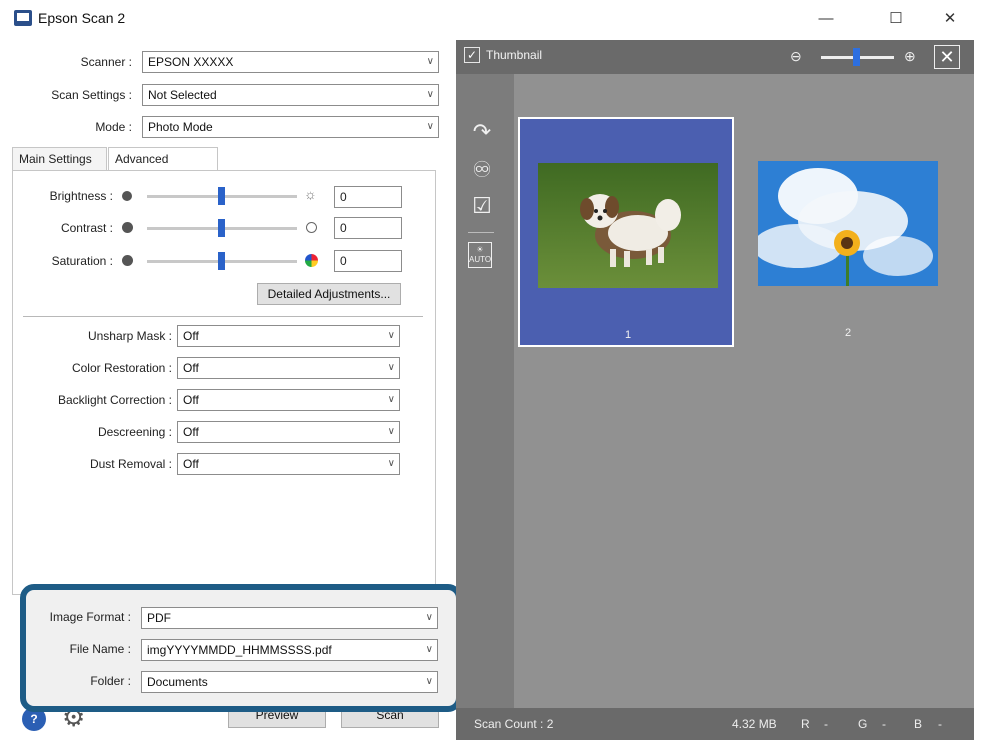 The image size is (982, 745). What do you see at coordinates (311, 260) in the screenshot?
I see `saturation-high-icon` at bounding box center [311, 260].